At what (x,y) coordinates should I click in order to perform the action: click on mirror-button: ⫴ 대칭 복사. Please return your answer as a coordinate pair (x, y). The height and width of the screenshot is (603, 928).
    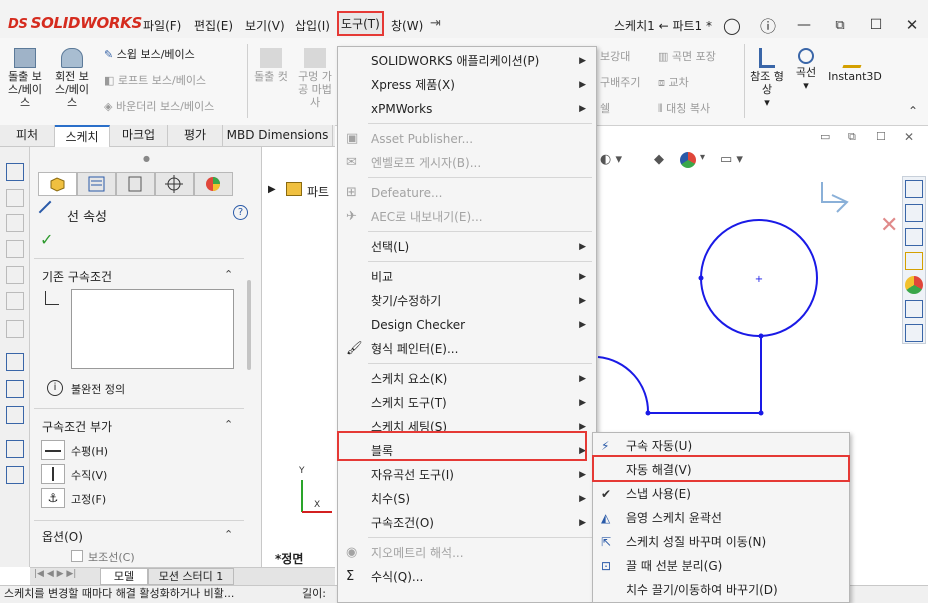
    Looking at the image, I should click on (698, 108).